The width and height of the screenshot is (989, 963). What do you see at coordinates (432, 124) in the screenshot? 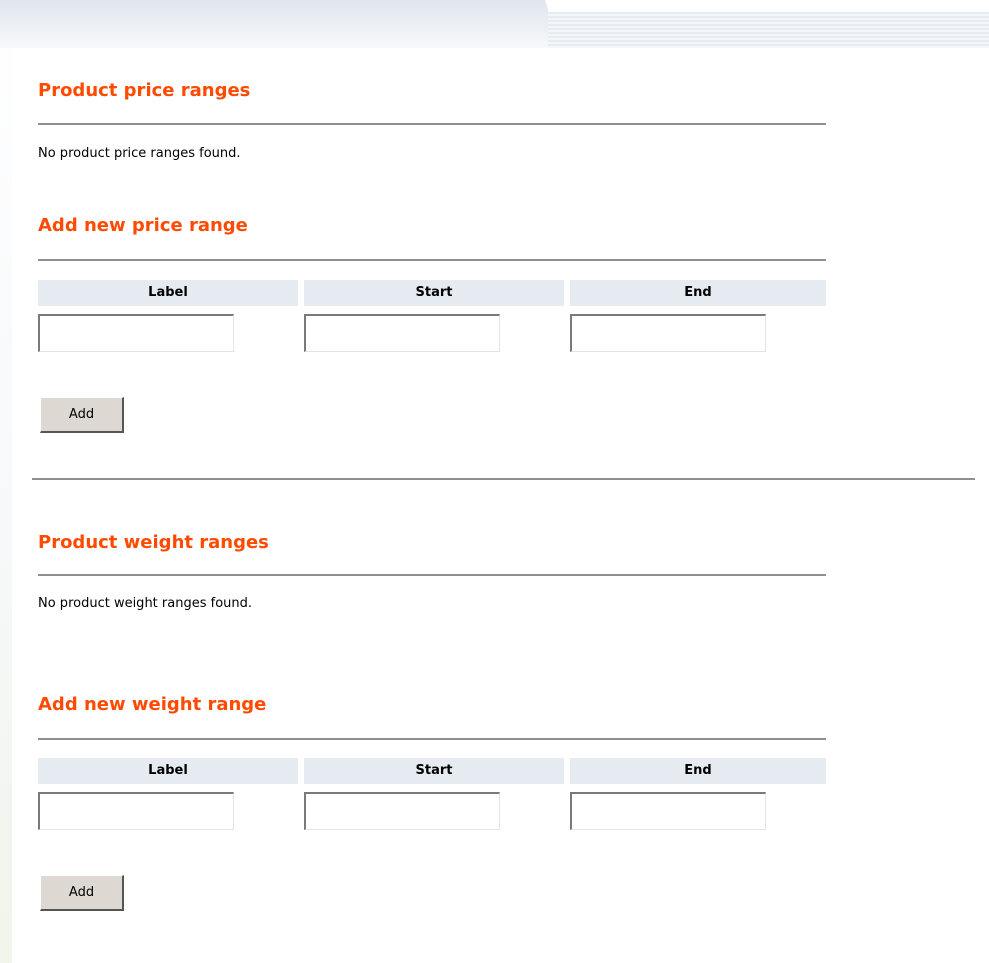
I see `price-ranges-divider` at bounding box center [432, 124].